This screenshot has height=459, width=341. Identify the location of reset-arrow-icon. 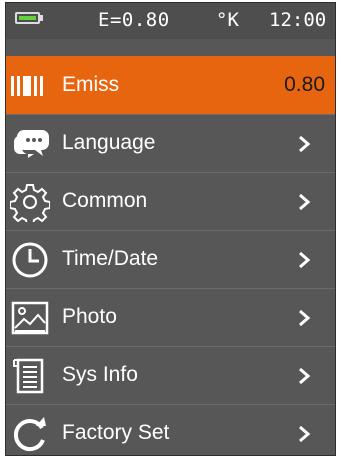
(29, 434).